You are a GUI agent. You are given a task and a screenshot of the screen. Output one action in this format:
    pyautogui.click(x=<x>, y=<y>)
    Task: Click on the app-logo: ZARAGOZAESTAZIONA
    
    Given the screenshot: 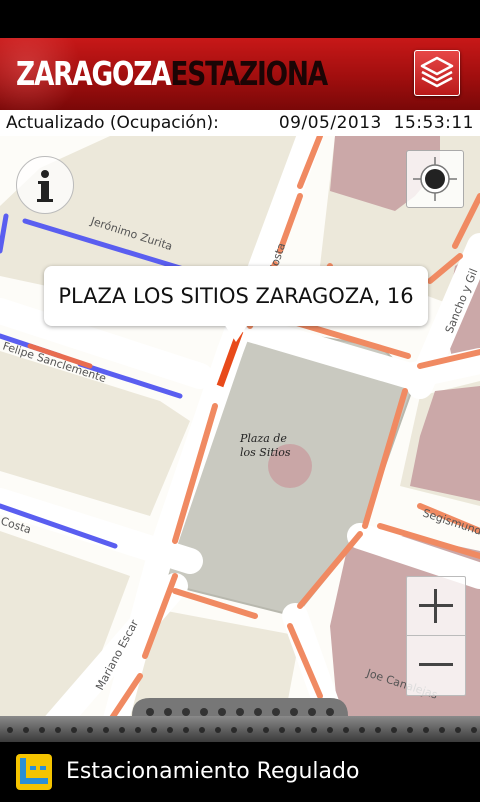 What is the action you would take?
    pyautogui.click(x=172, y=74)
    